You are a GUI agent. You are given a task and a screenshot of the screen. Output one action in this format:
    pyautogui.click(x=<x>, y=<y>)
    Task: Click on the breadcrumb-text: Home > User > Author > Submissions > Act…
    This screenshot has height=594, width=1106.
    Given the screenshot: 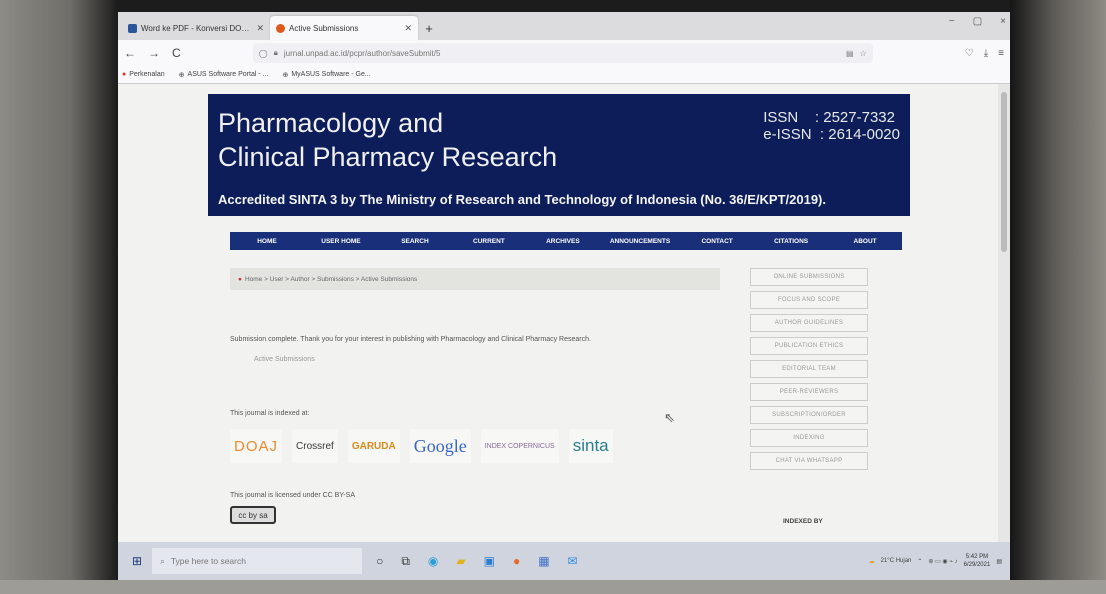 What is the action you would take?
    pyautogui.click(x=331, y=279)
    